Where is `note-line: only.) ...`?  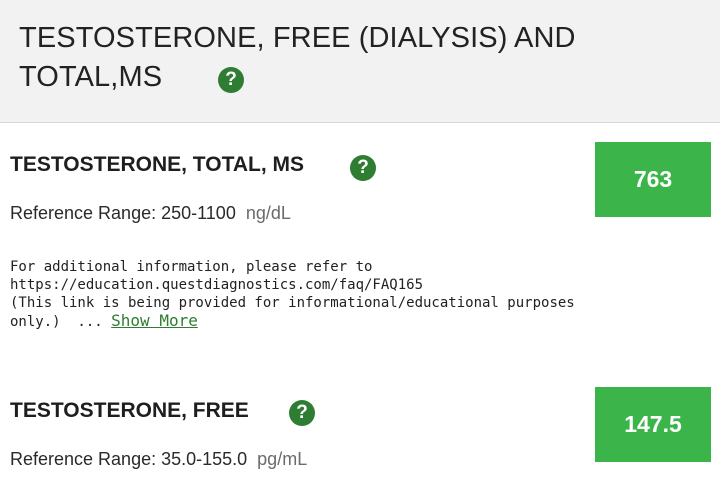 note-line: only.) ... is located at coordinates (61, 322).